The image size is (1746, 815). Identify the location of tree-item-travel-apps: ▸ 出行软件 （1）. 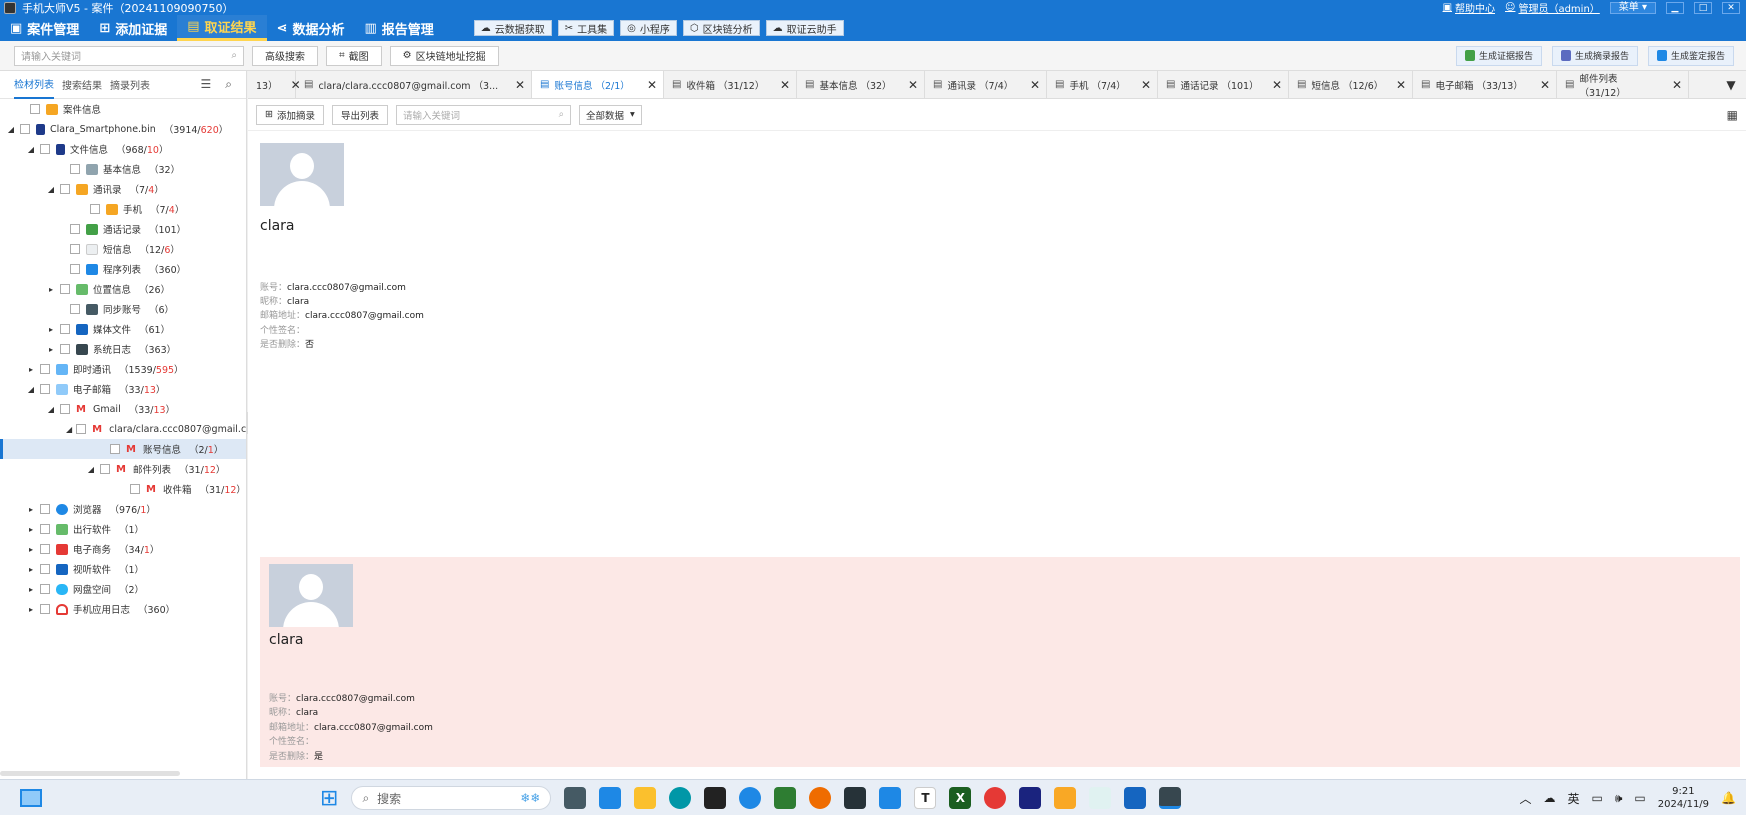
(123, 529).